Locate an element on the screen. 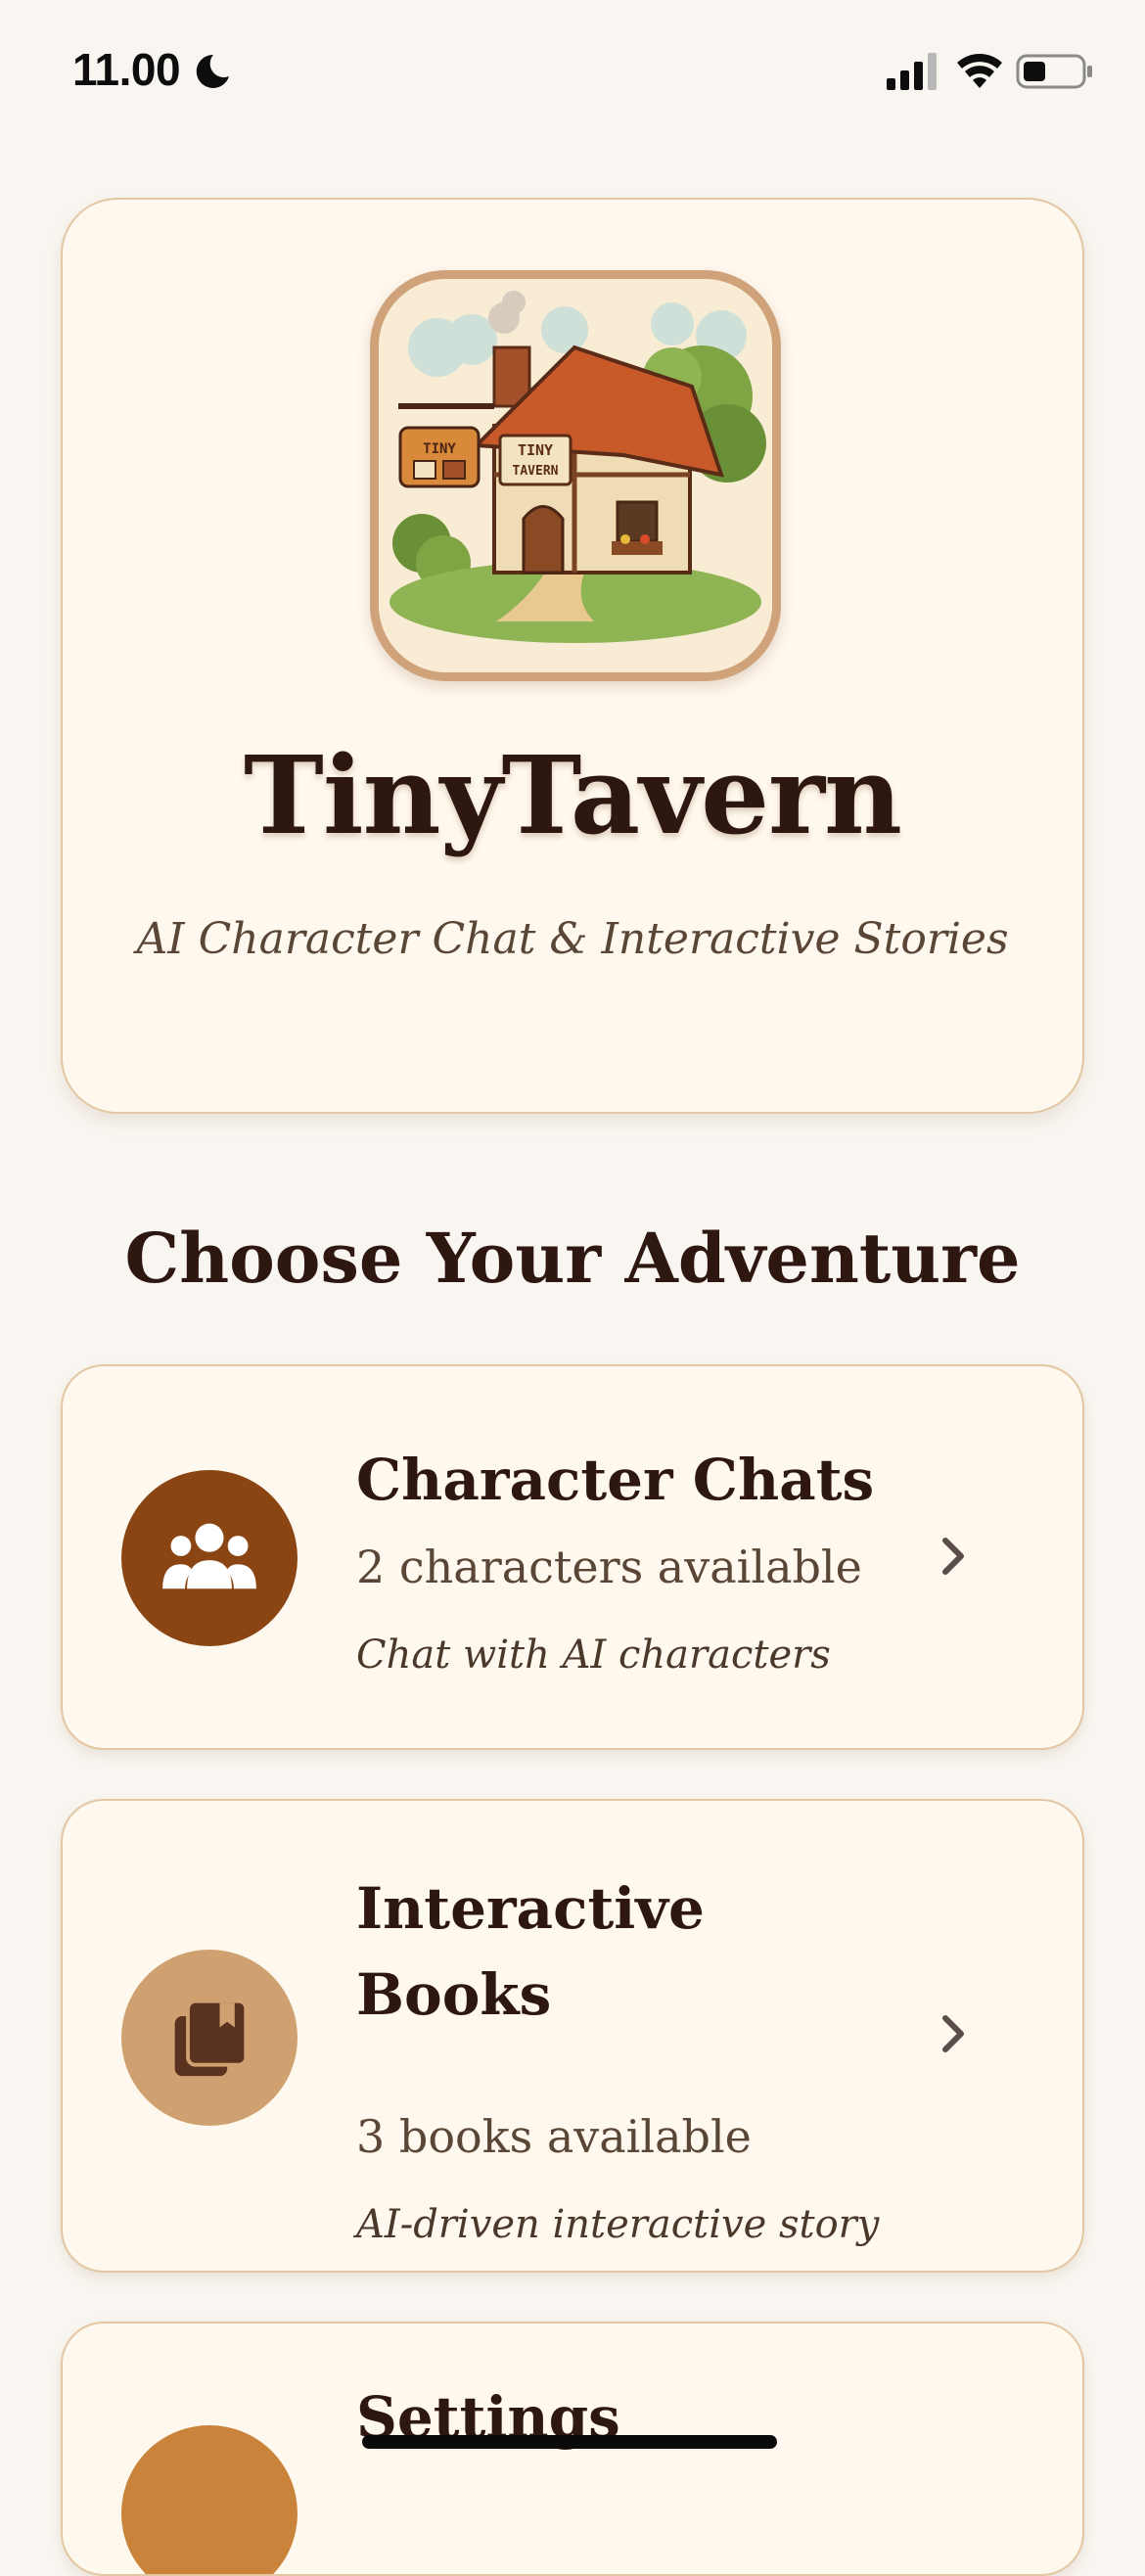  card-description: AI-driven interactive story is located at coordinates (618, 2224).